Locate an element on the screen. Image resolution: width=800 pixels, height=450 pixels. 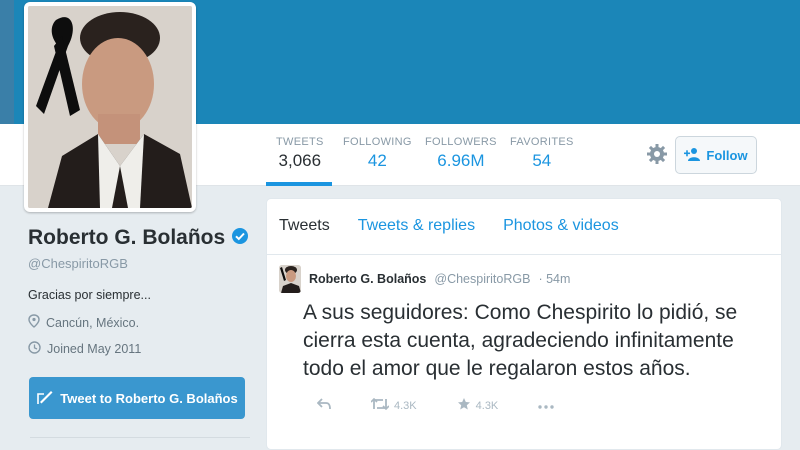
favorite-button: 4.3K is located at coordinates (478, 405).